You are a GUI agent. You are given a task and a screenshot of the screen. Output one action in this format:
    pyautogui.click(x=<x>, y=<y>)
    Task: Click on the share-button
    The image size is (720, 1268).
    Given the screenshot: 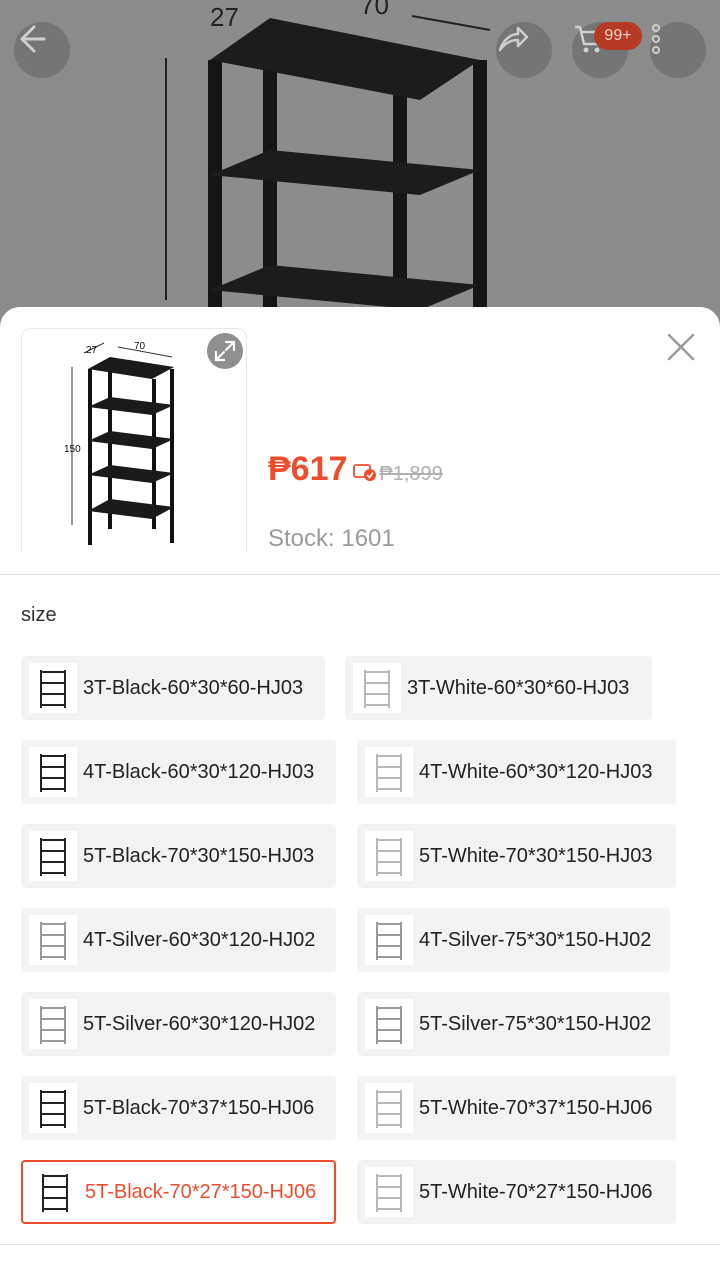 What is the action you would take?
    pyautogui.click(x=524, y=50)
    